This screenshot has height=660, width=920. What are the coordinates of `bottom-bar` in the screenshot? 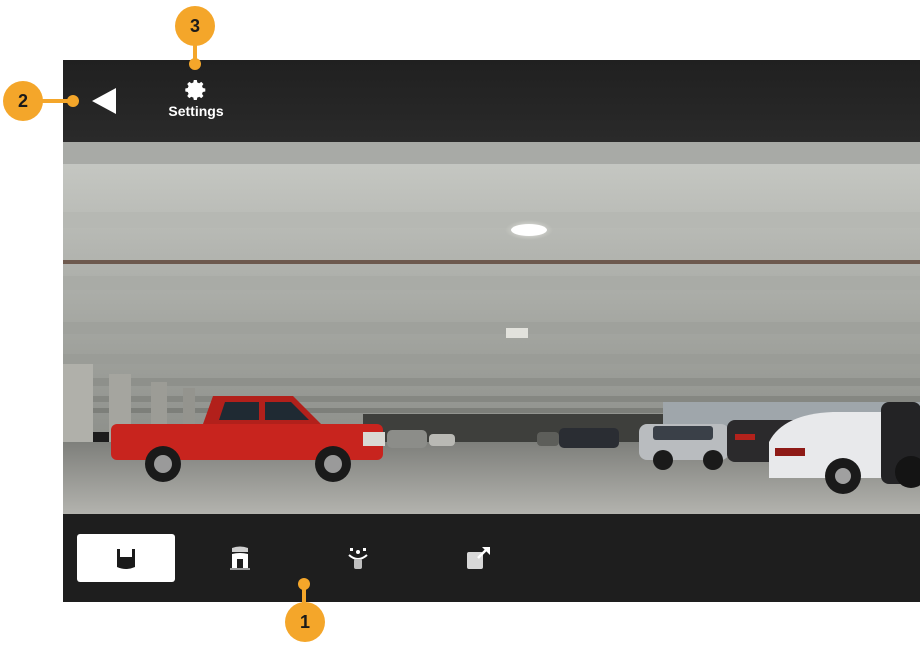 It's located at (491, 558).